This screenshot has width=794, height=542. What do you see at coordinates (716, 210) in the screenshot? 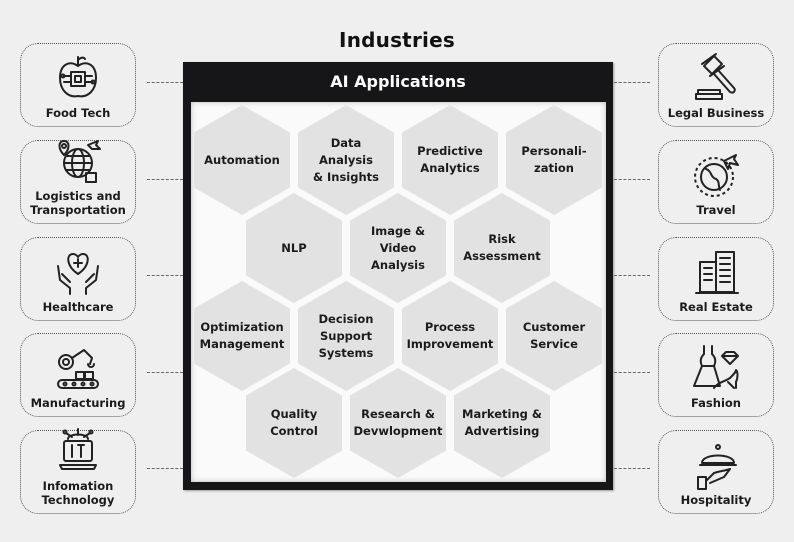
I see `industry-label: Travel` at bounding box center [716, 210].